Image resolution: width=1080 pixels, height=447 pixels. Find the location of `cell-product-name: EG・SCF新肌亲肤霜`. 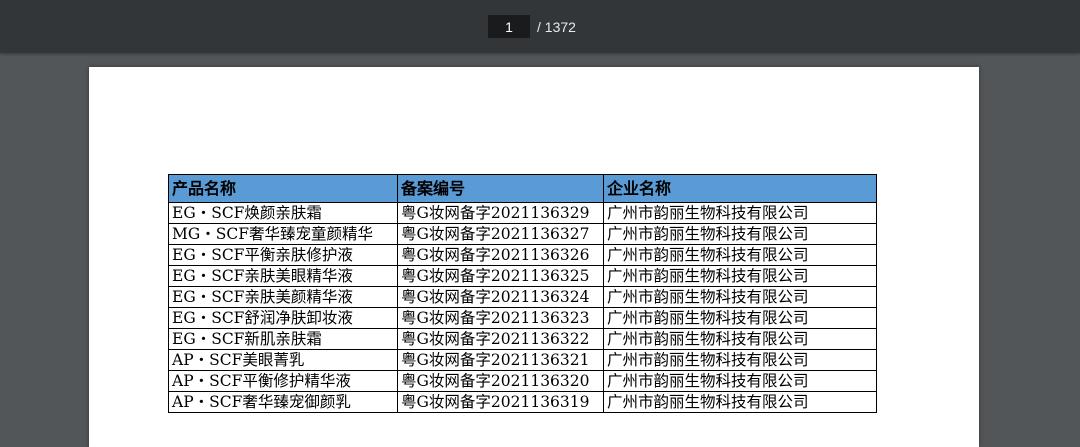

cell-product-name: EG・SCF新肌亲肤霜 is located at coordinates (283, 339).